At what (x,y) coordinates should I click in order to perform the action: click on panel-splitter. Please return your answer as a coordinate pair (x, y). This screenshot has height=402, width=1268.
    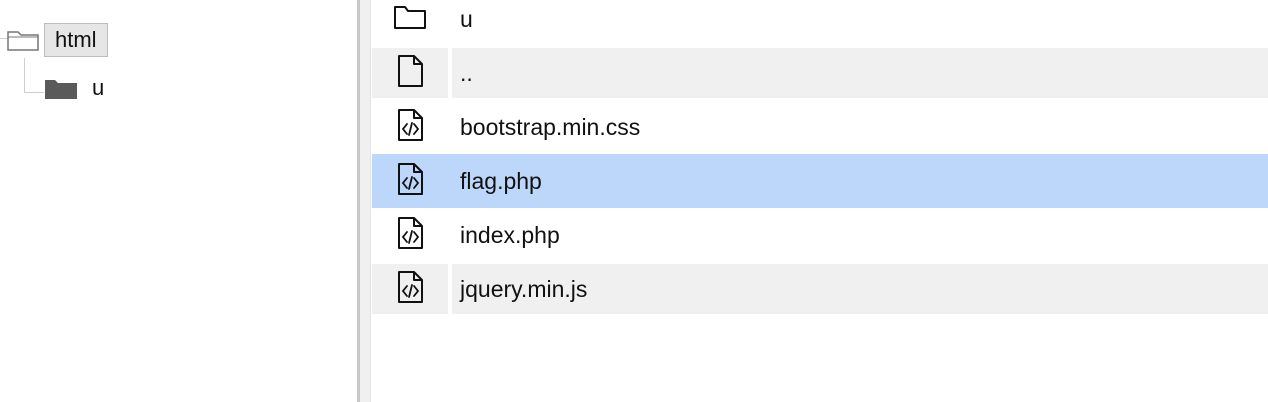
    Looking at the image, I should click on (364, 201).